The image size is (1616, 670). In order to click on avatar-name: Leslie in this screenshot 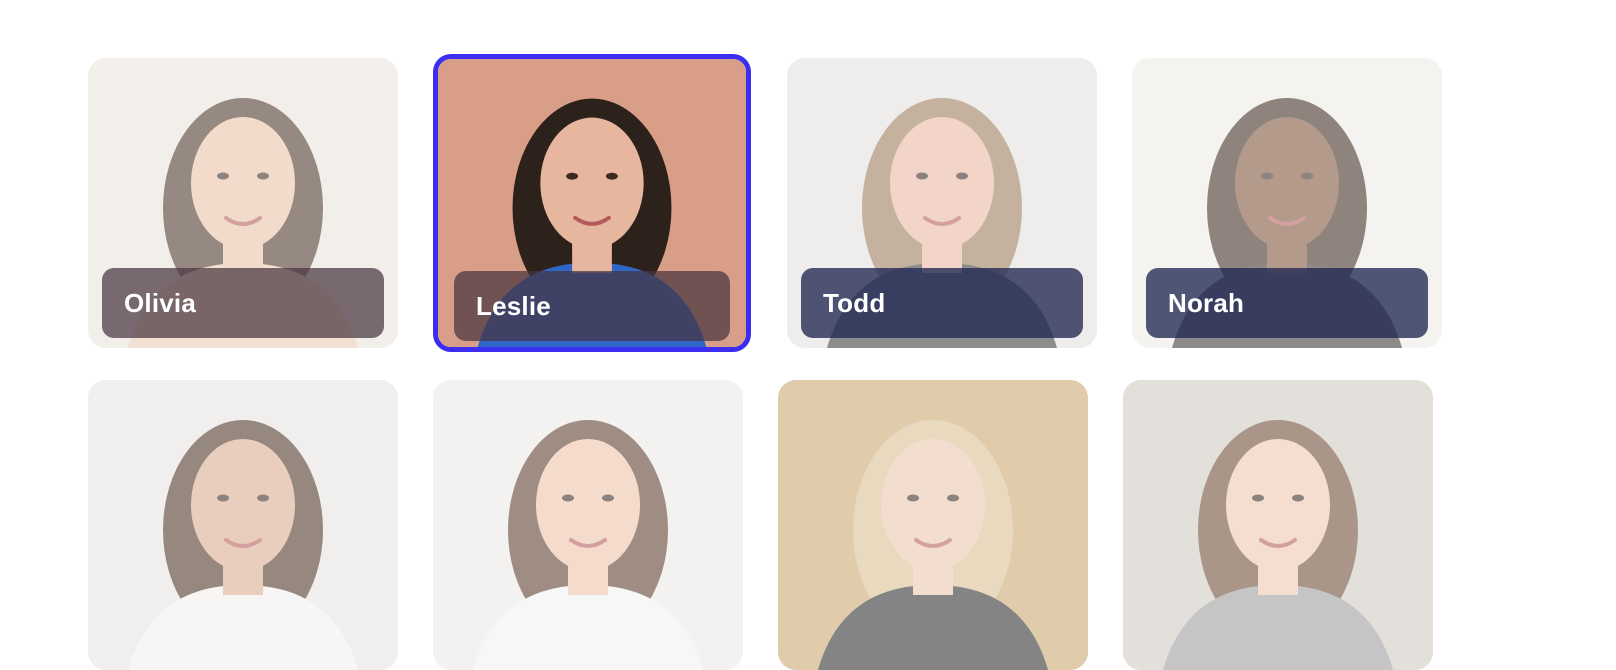, I will do `click(513, 305)`.